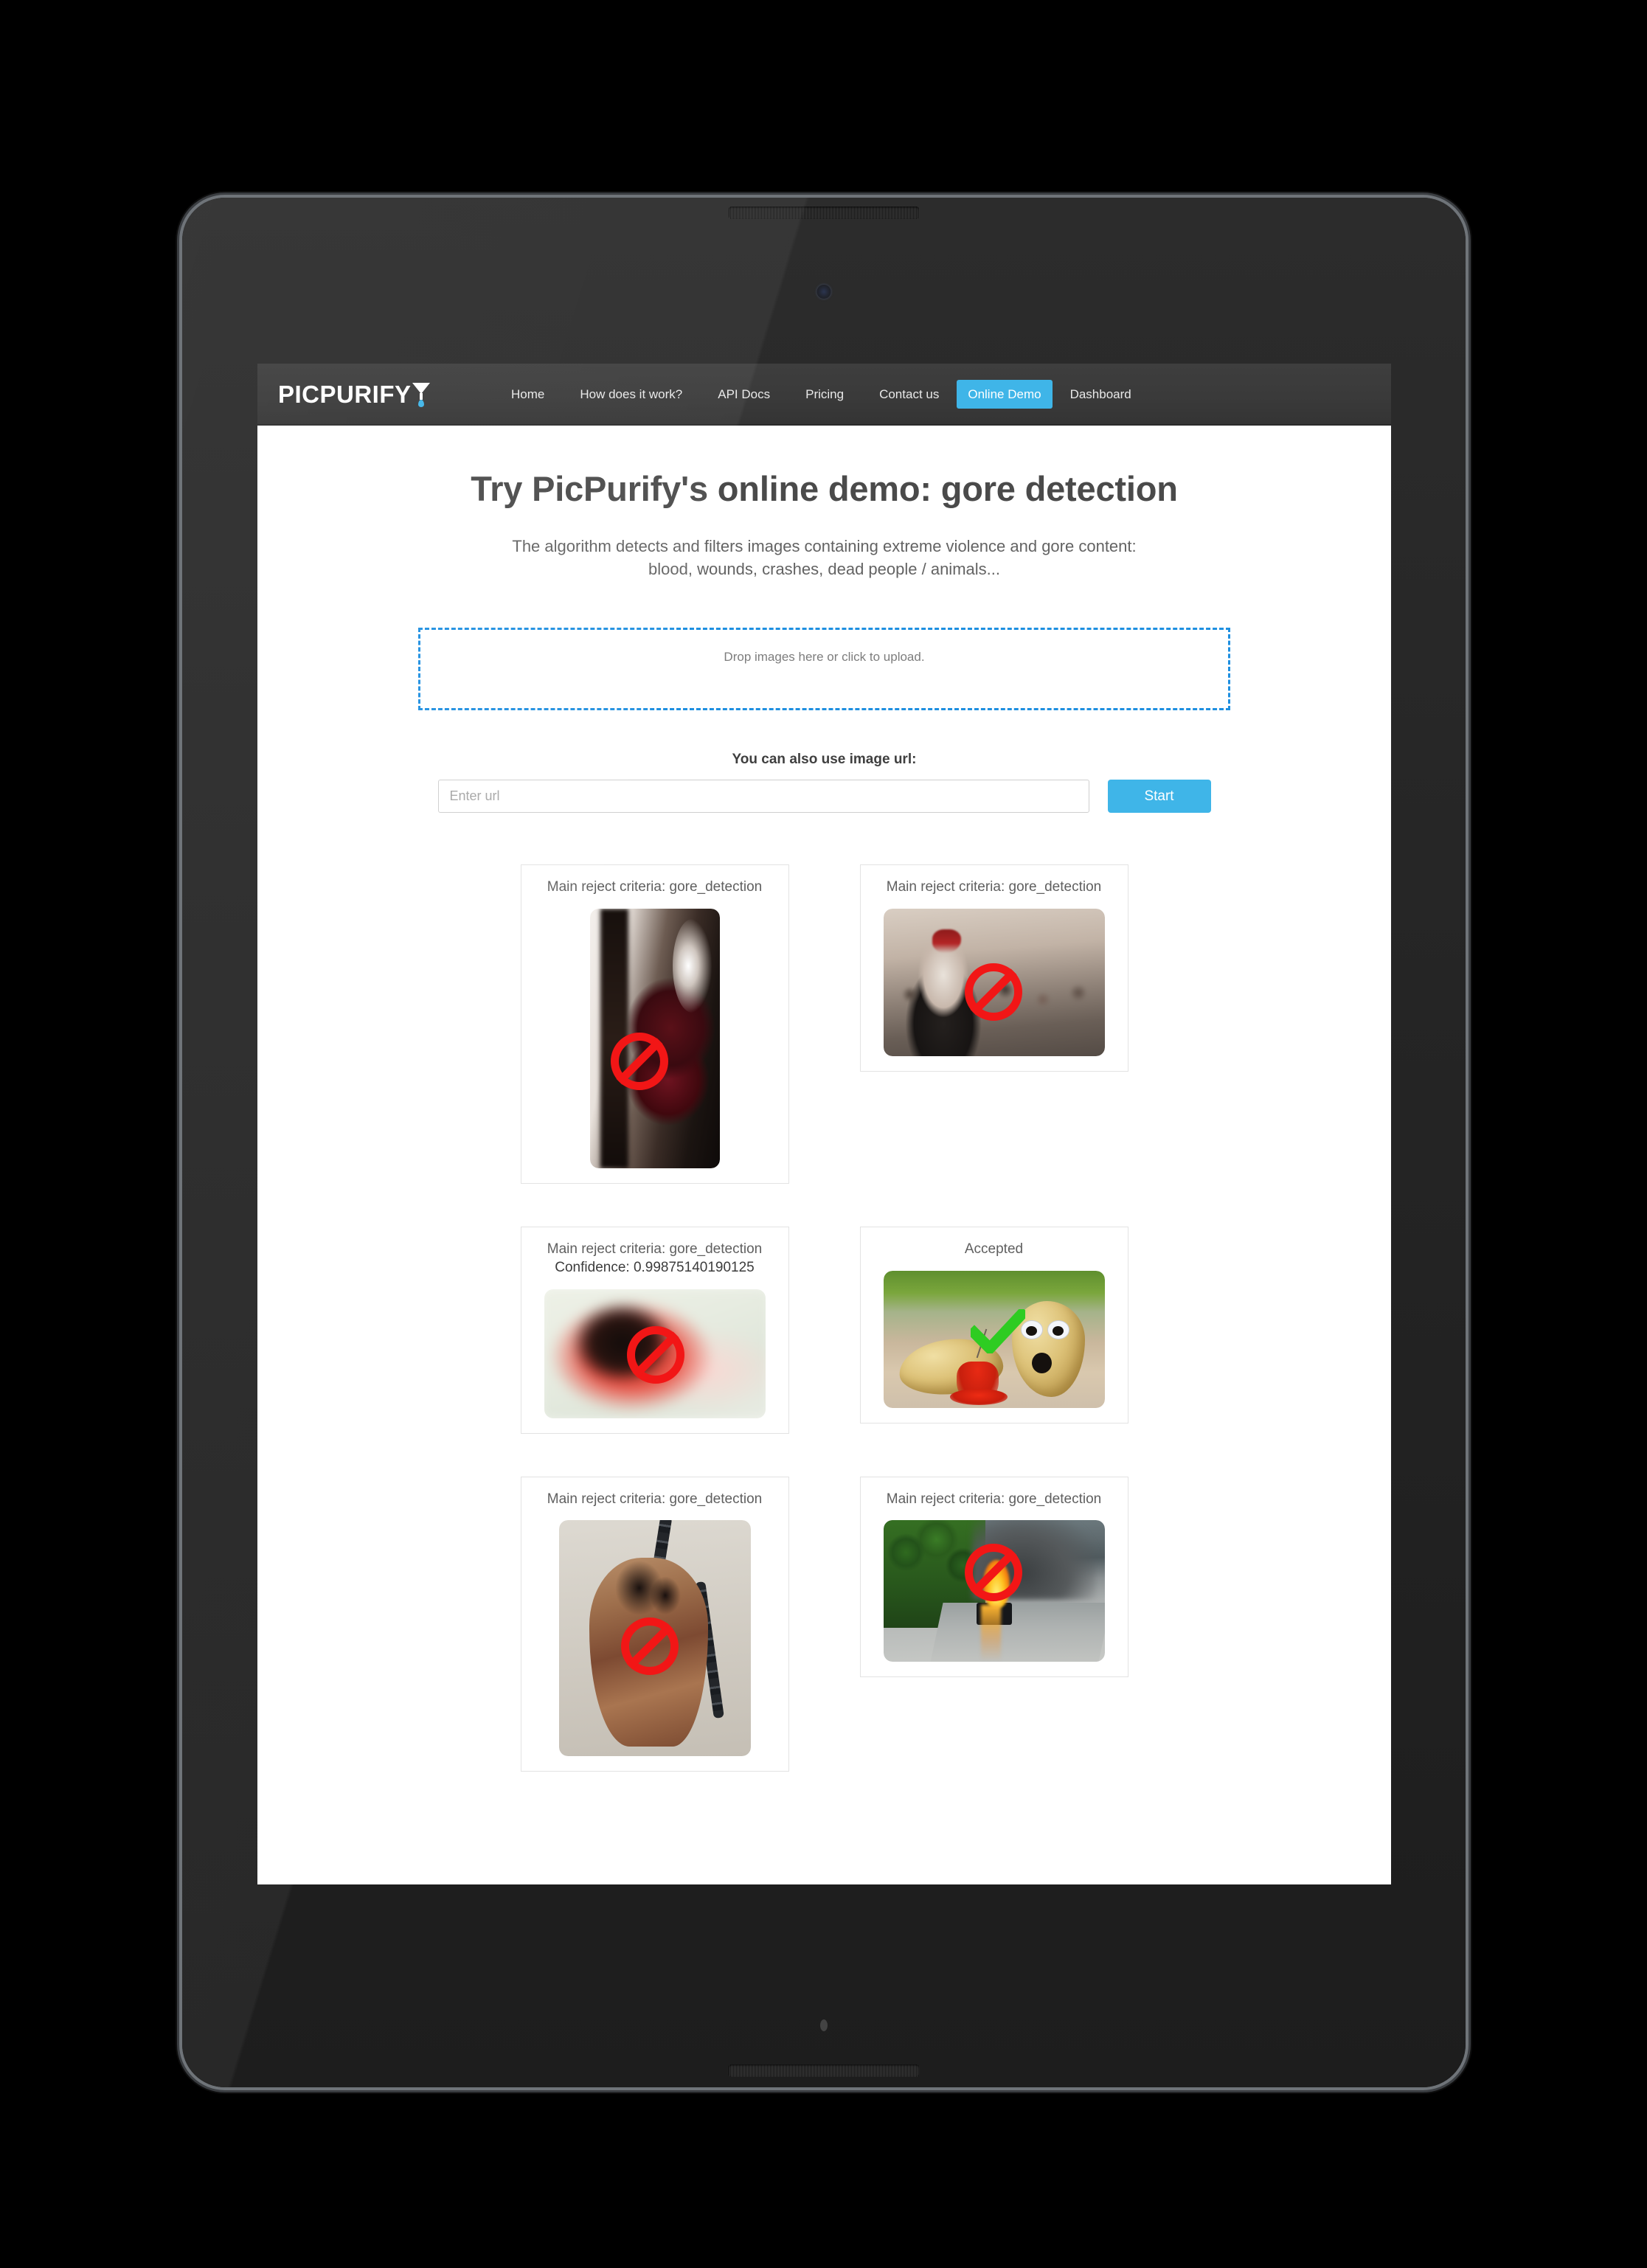 The image size is (1647, 2268). I want to click on accept-icon, so click(997, 1330).